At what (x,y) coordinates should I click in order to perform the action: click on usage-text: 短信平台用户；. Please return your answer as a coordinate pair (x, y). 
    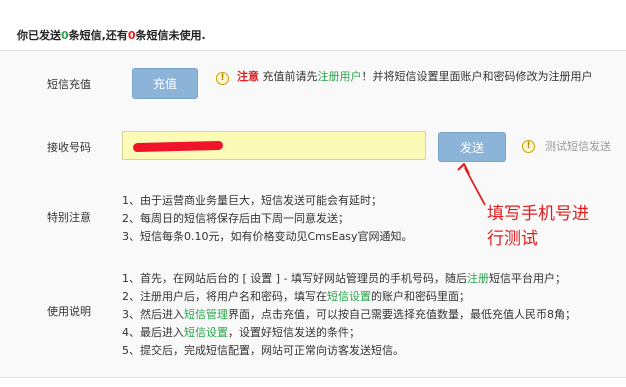
    Looking at the image, I should click on (528, 278).